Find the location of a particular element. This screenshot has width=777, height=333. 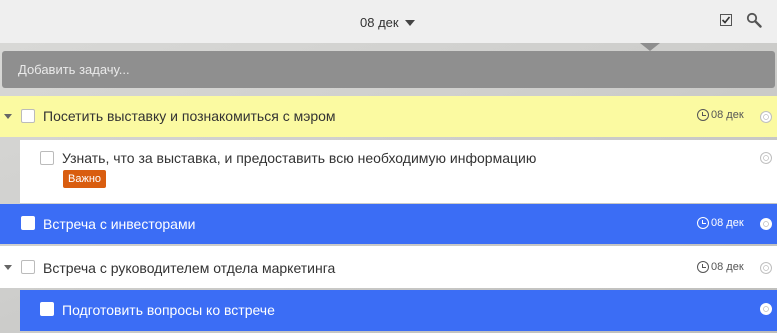

add-task-bar is located at coordinates (388, 69).